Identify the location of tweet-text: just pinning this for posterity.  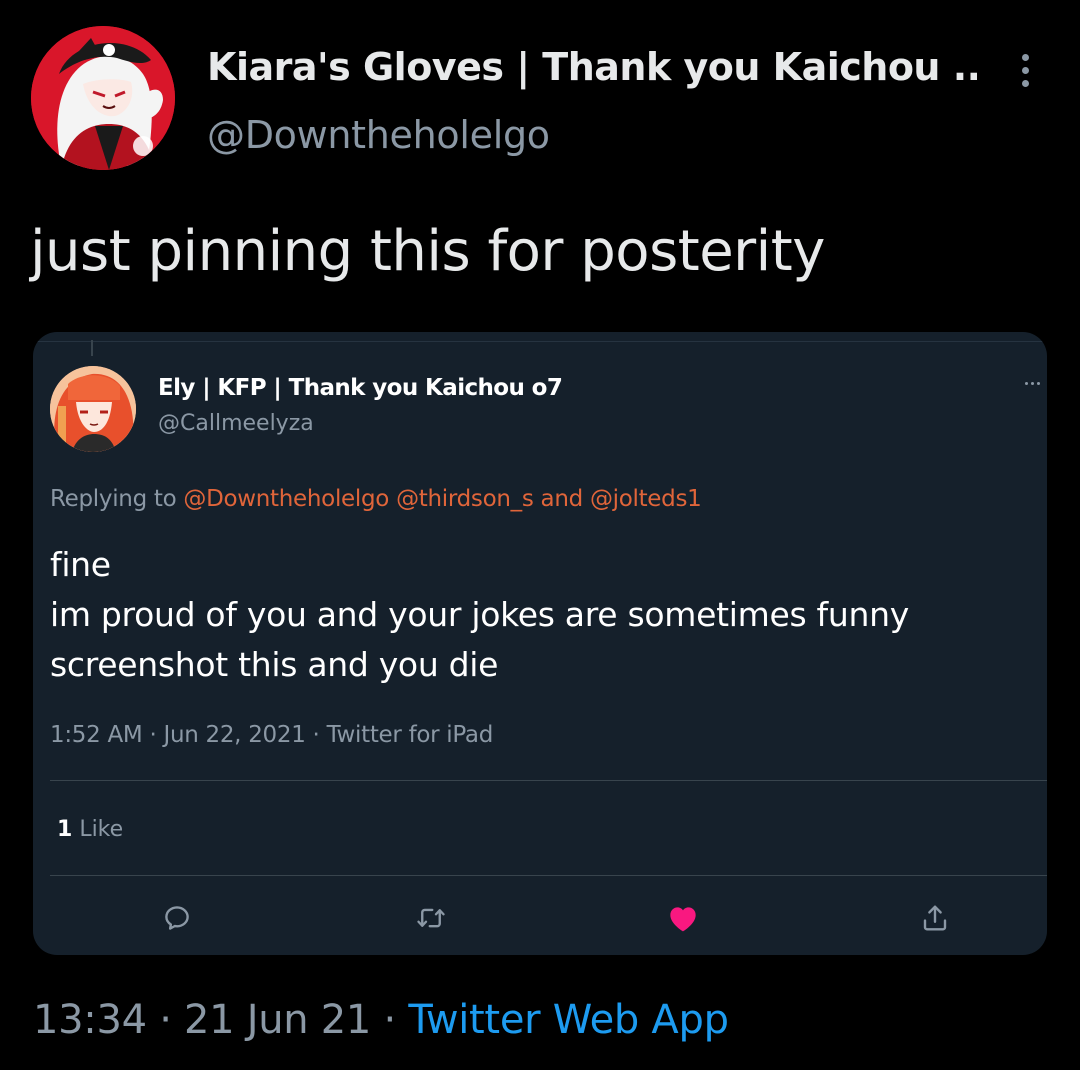
(427, 251).